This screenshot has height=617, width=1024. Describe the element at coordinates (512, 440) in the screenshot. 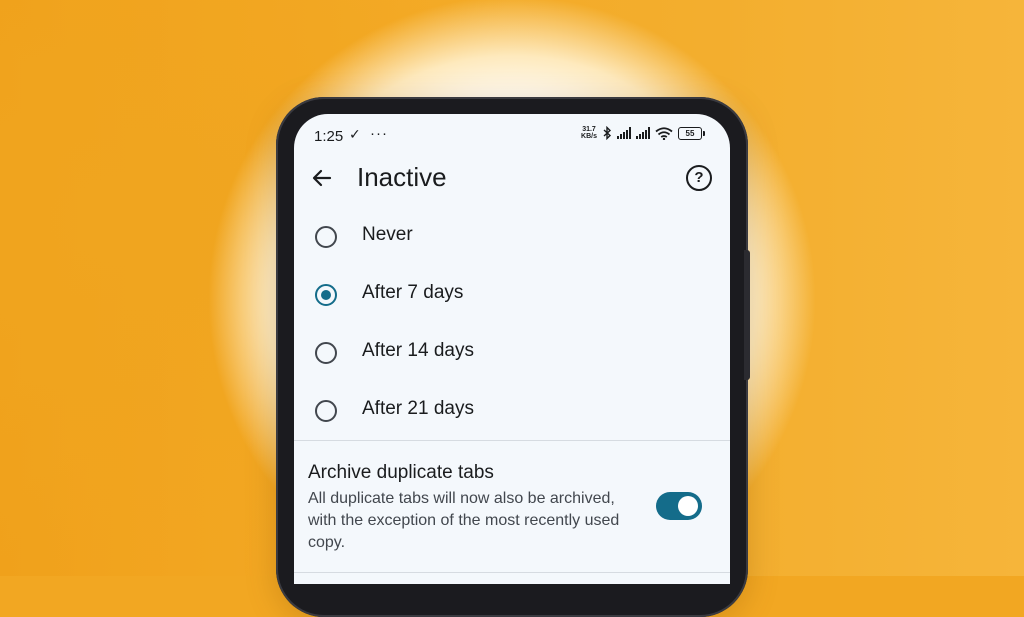

I see `section-divider` at that location.